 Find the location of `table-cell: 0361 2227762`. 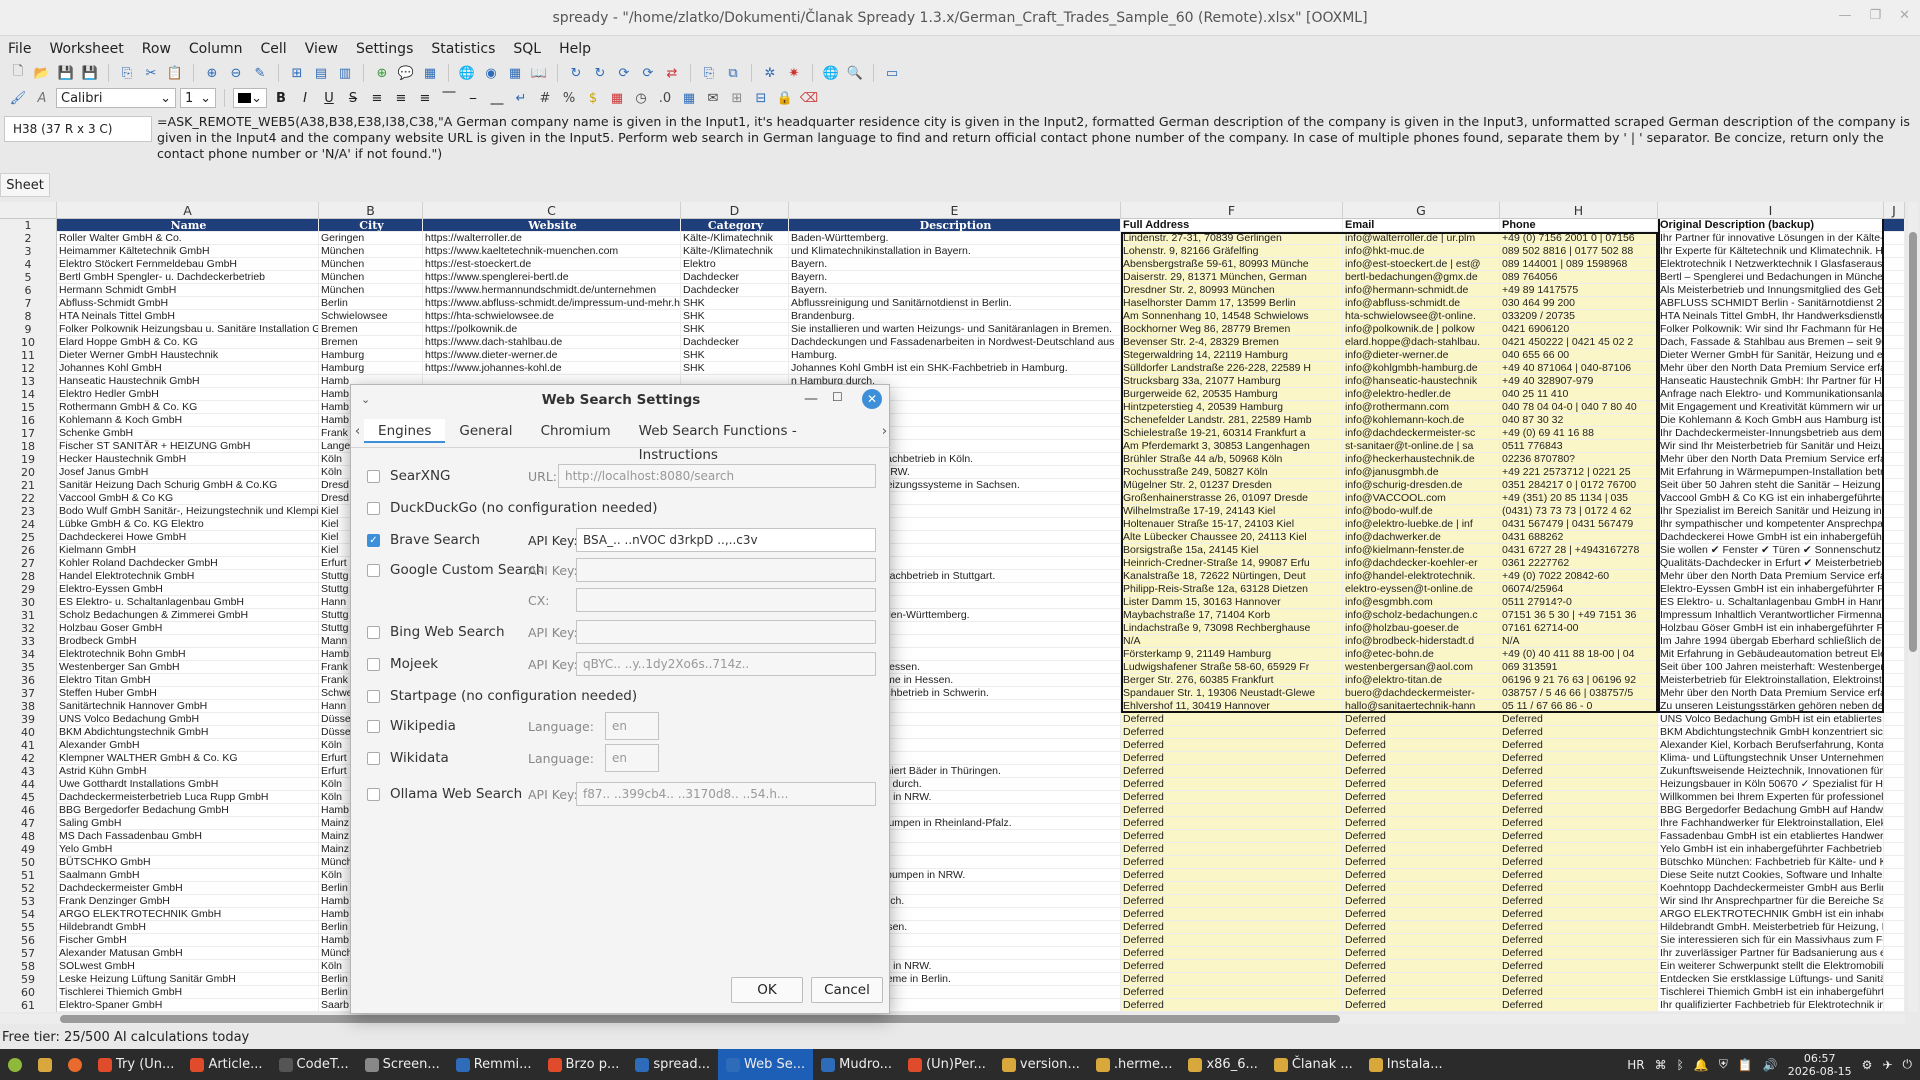

table-cell: 0361 2227762 is located at coordinates (1579, 563).